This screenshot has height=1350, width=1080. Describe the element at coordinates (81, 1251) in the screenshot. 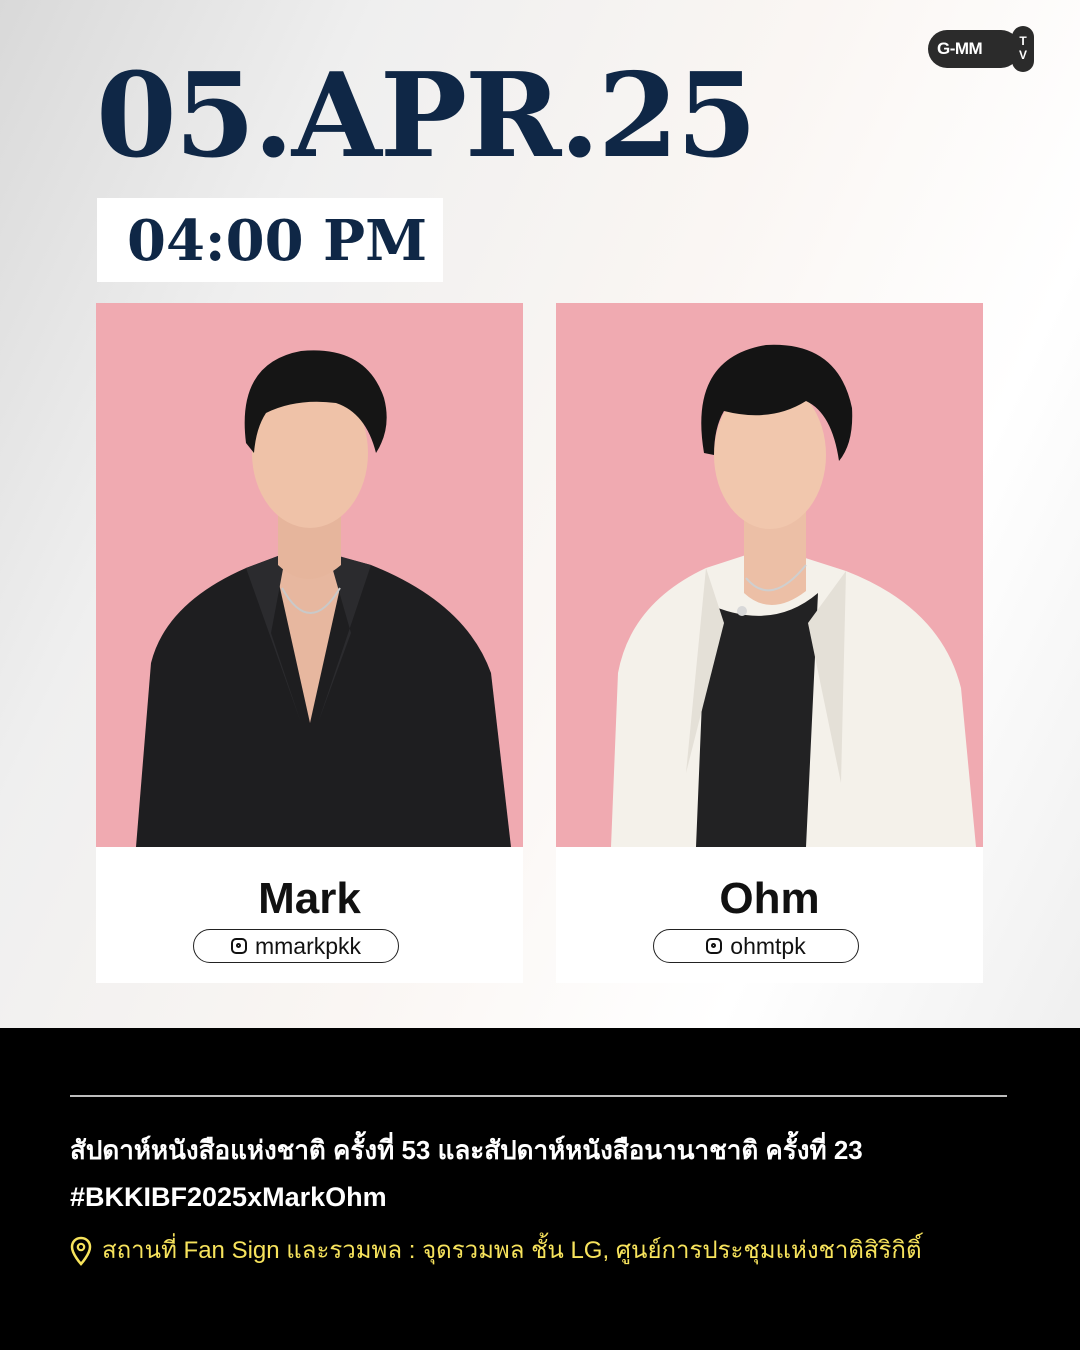

I see `location-pin-icon` at that location.